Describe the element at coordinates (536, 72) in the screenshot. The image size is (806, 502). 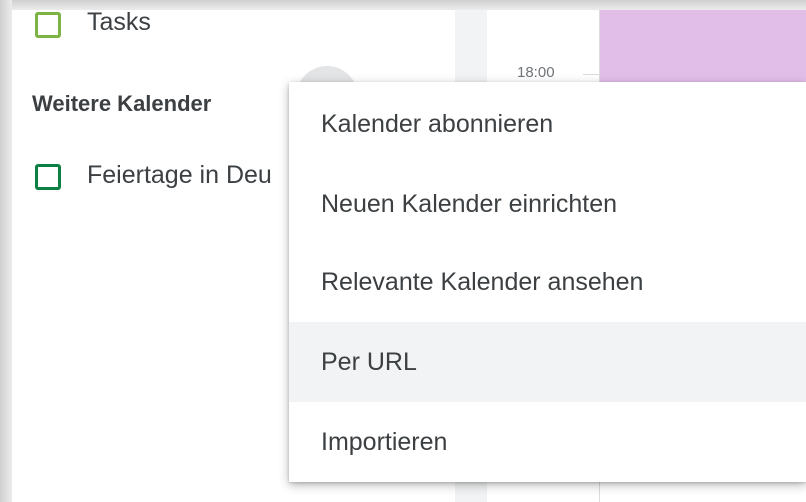
I see `time-label: 18:00` at that location.